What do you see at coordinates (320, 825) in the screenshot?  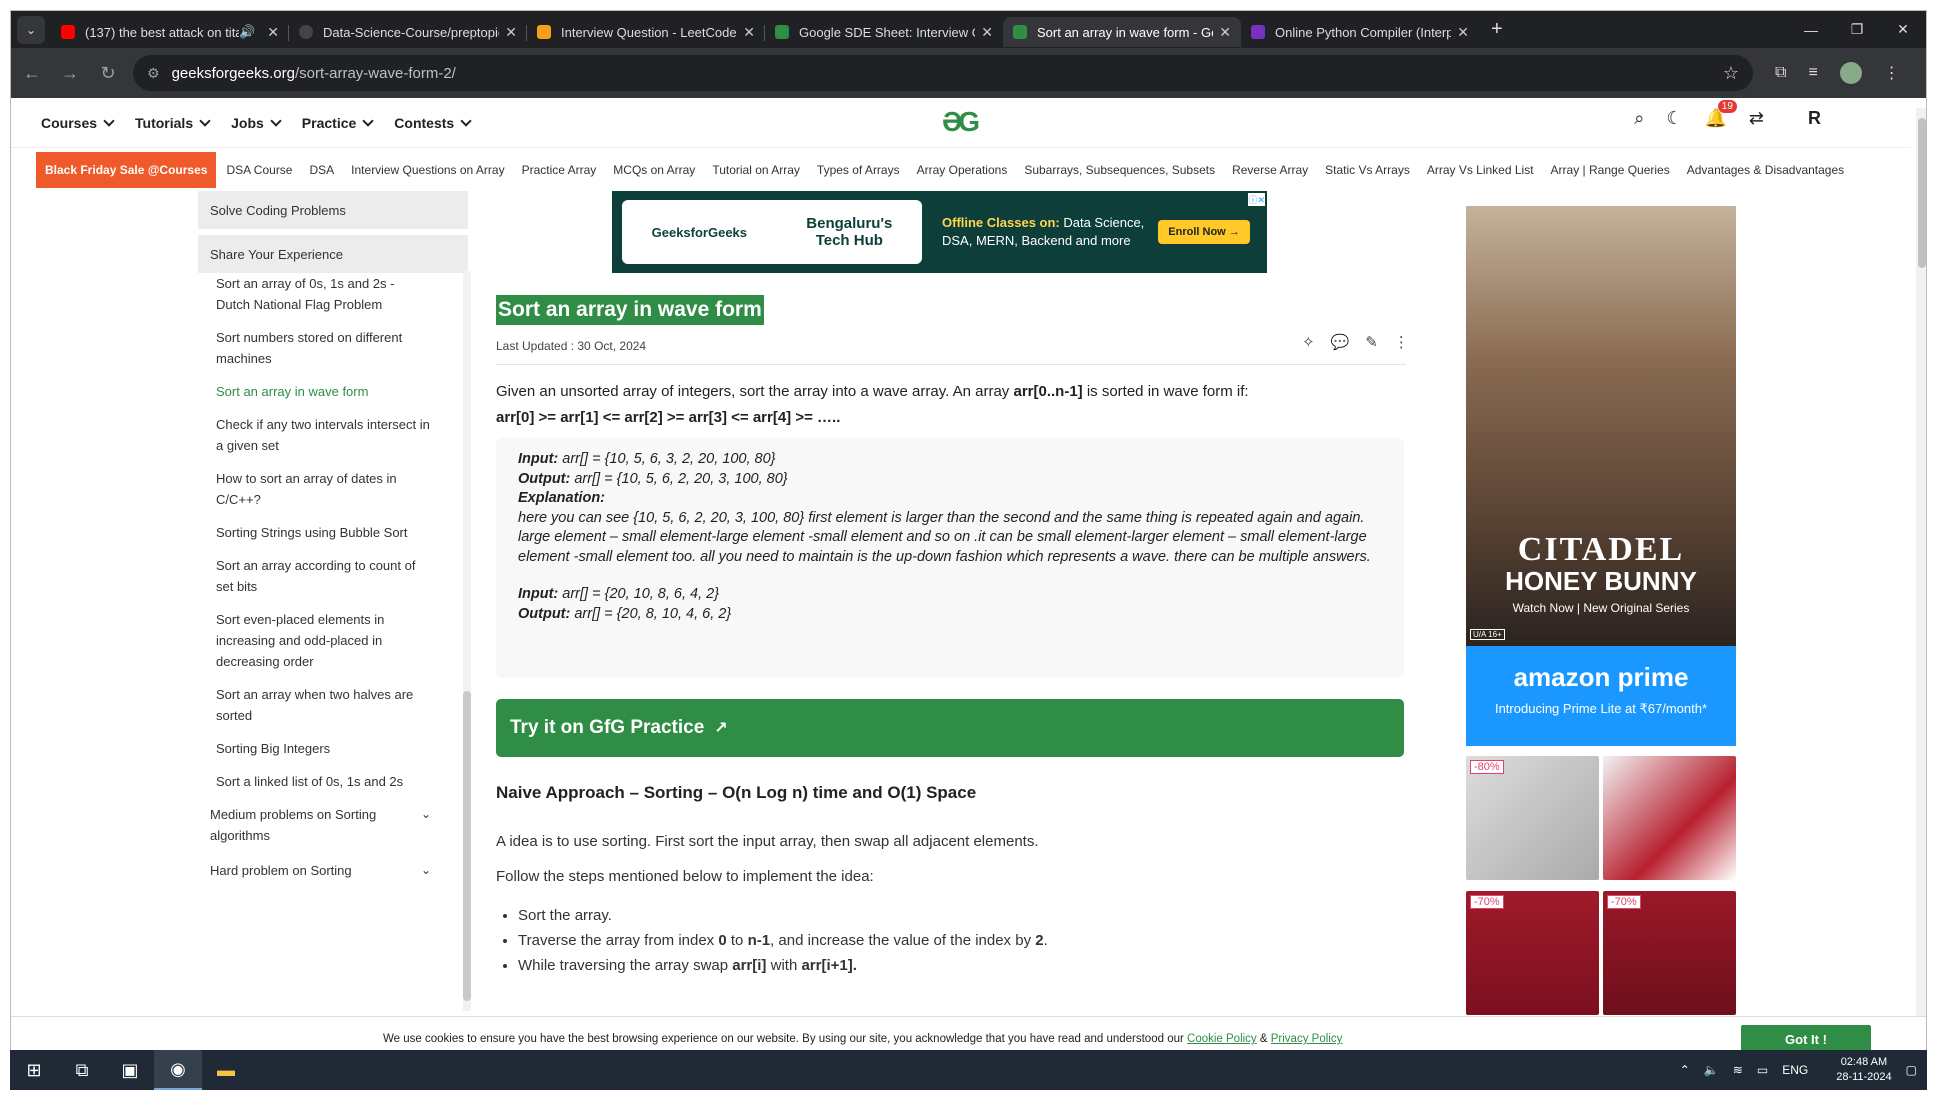 I see `sidebar-section-medium: Medium problems on Sorting algorithms ⌄` at bounding box center [320, 825].